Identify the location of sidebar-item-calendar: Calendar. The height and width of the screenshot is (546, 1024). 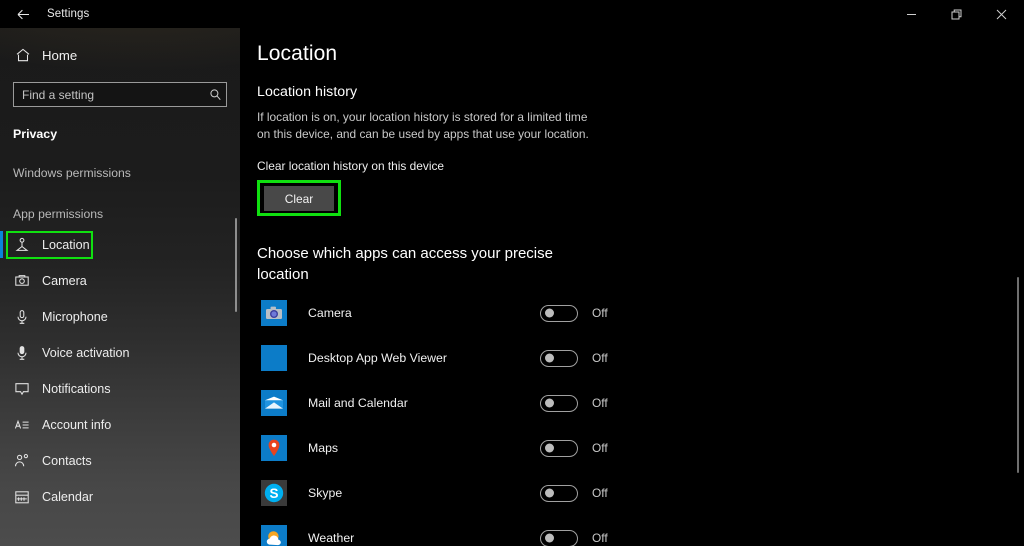
(120, 496).